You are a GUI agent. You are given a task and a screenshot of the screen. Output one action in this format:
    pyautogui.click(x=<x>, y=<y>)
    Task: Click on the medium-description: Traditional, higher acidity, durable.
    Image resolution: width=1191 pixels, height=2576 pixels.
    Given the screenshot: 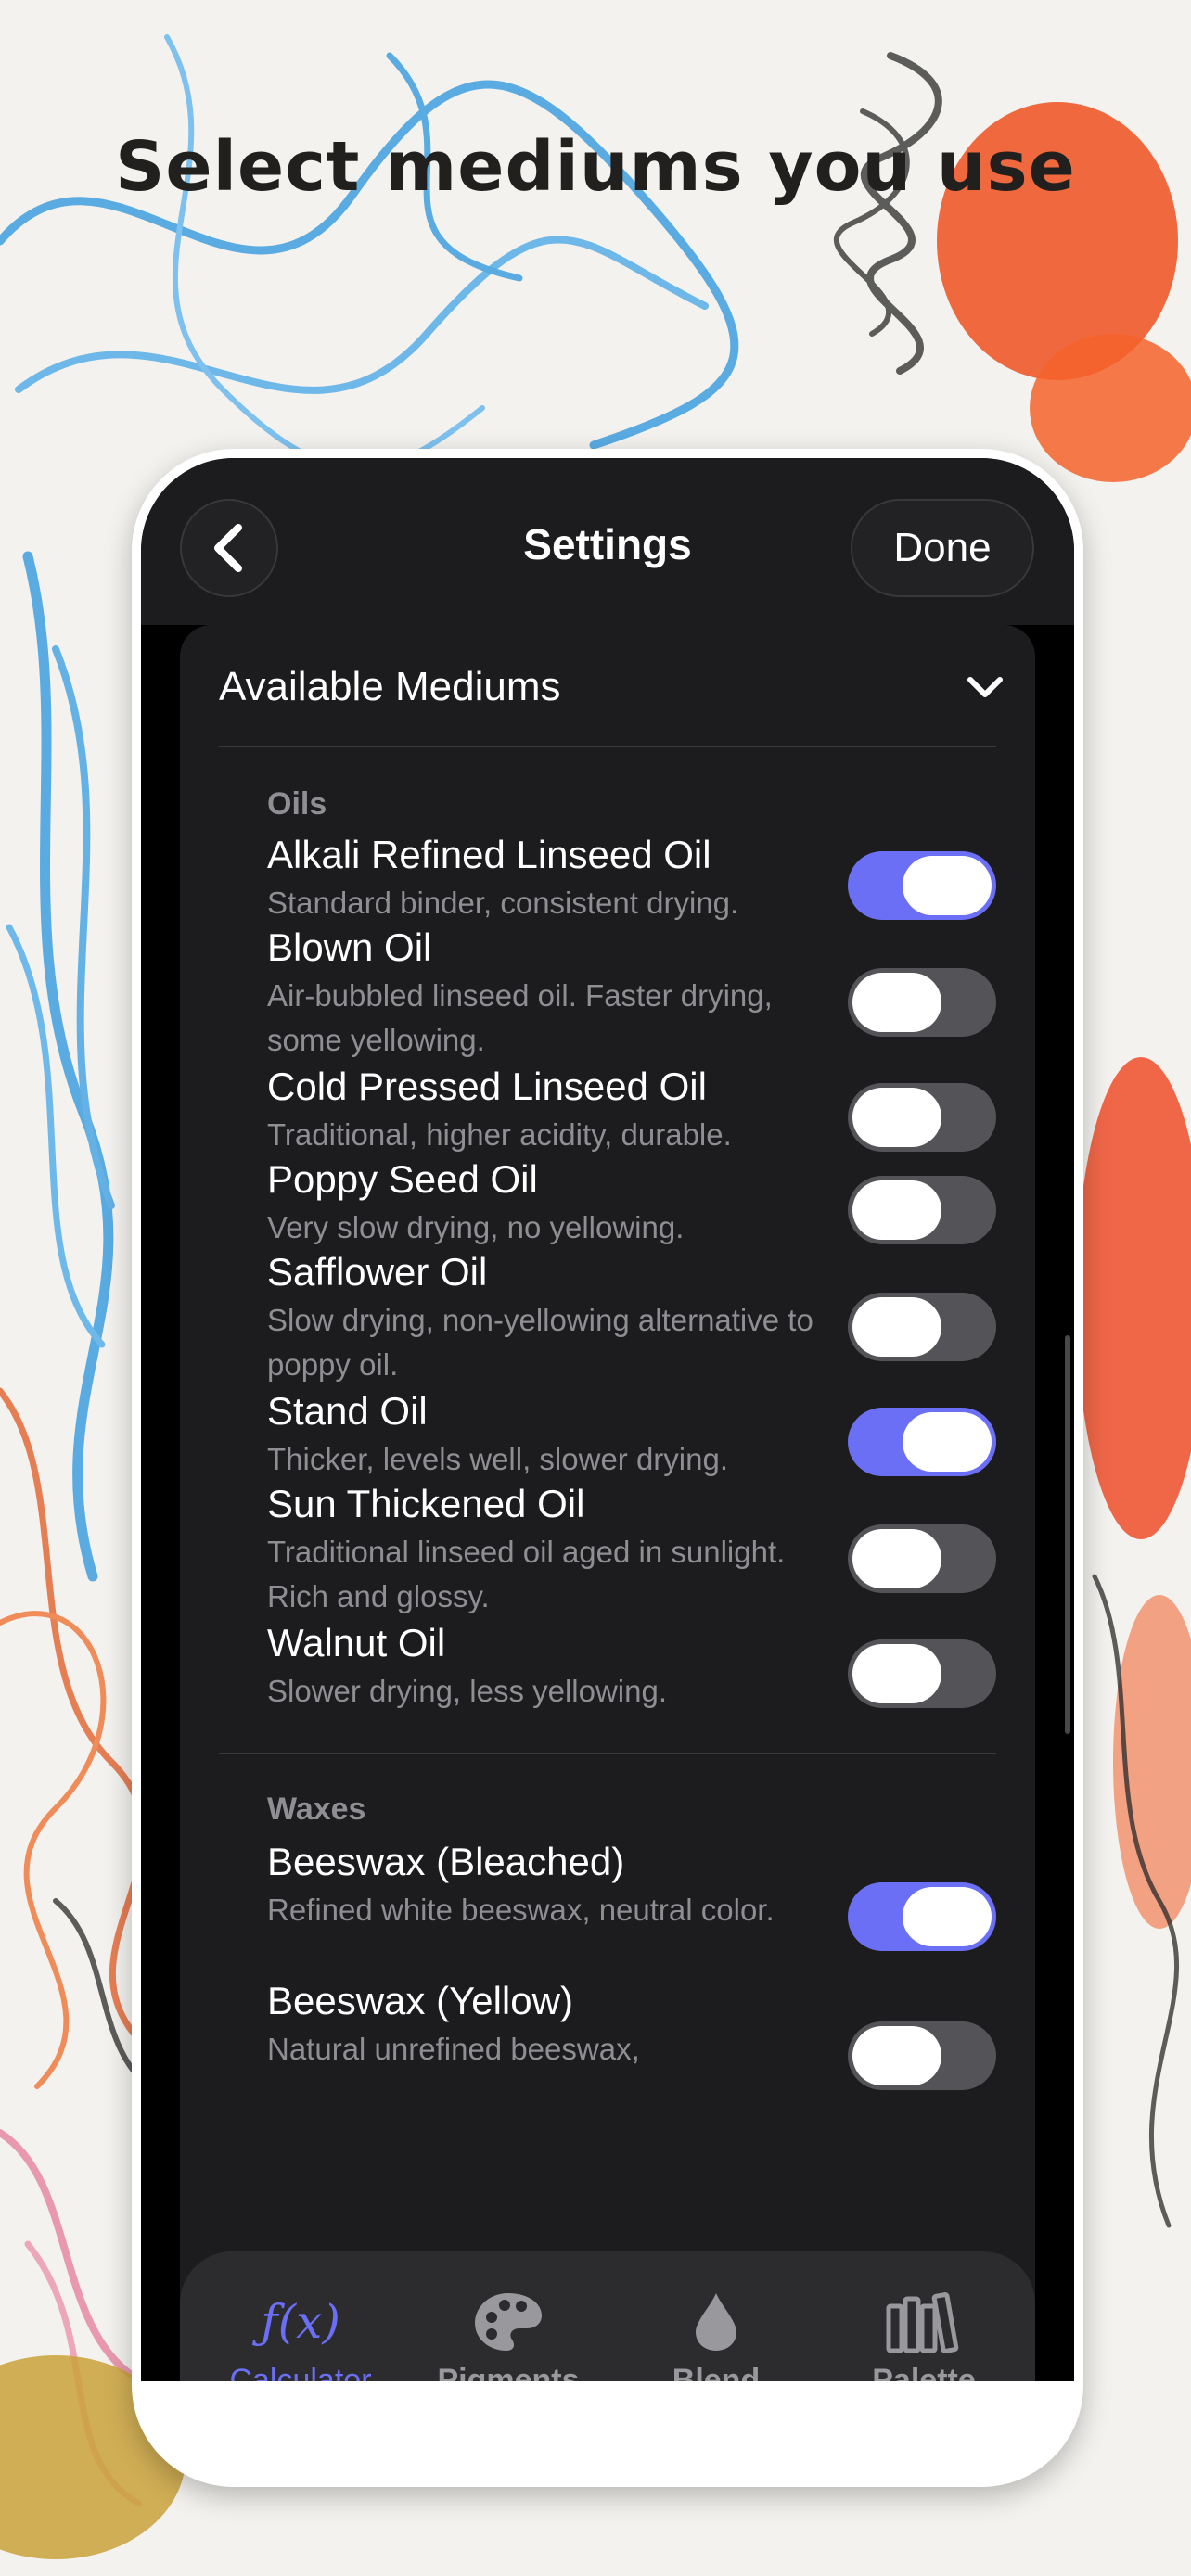 What is the action you would take?
    pyautogui.click(x=499, y=1135)
    